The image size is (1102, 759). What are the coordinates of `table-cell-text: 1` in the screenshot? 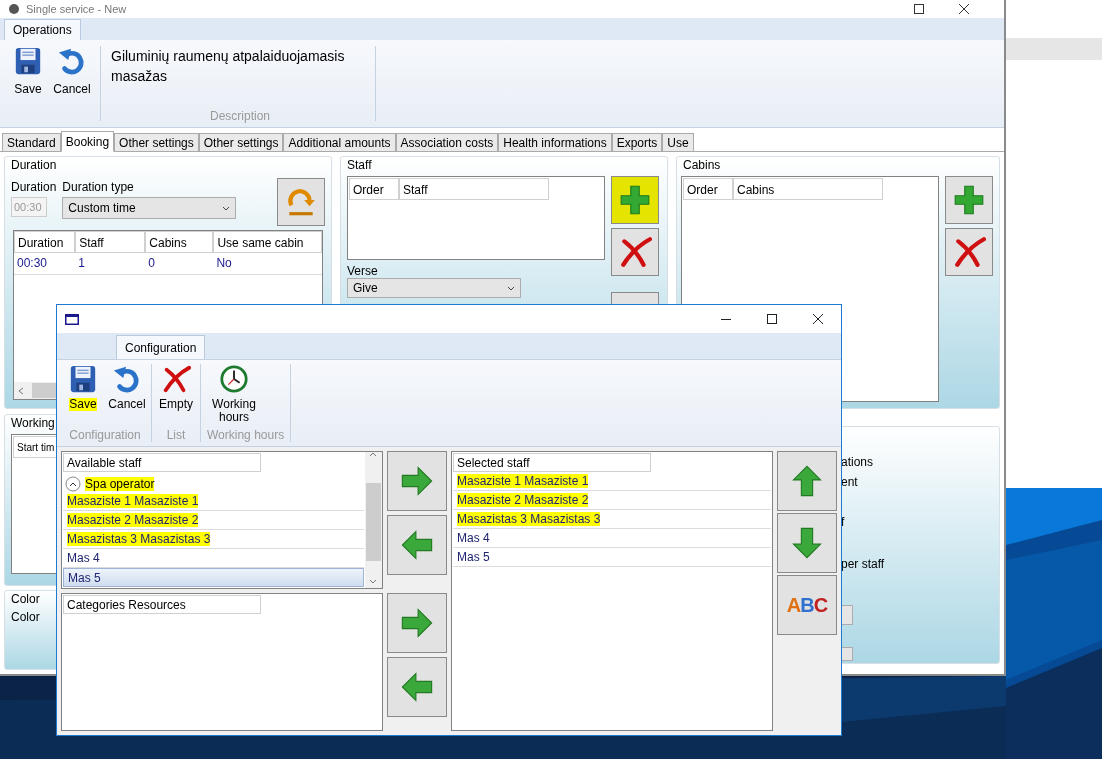 It's located at (81, 263).